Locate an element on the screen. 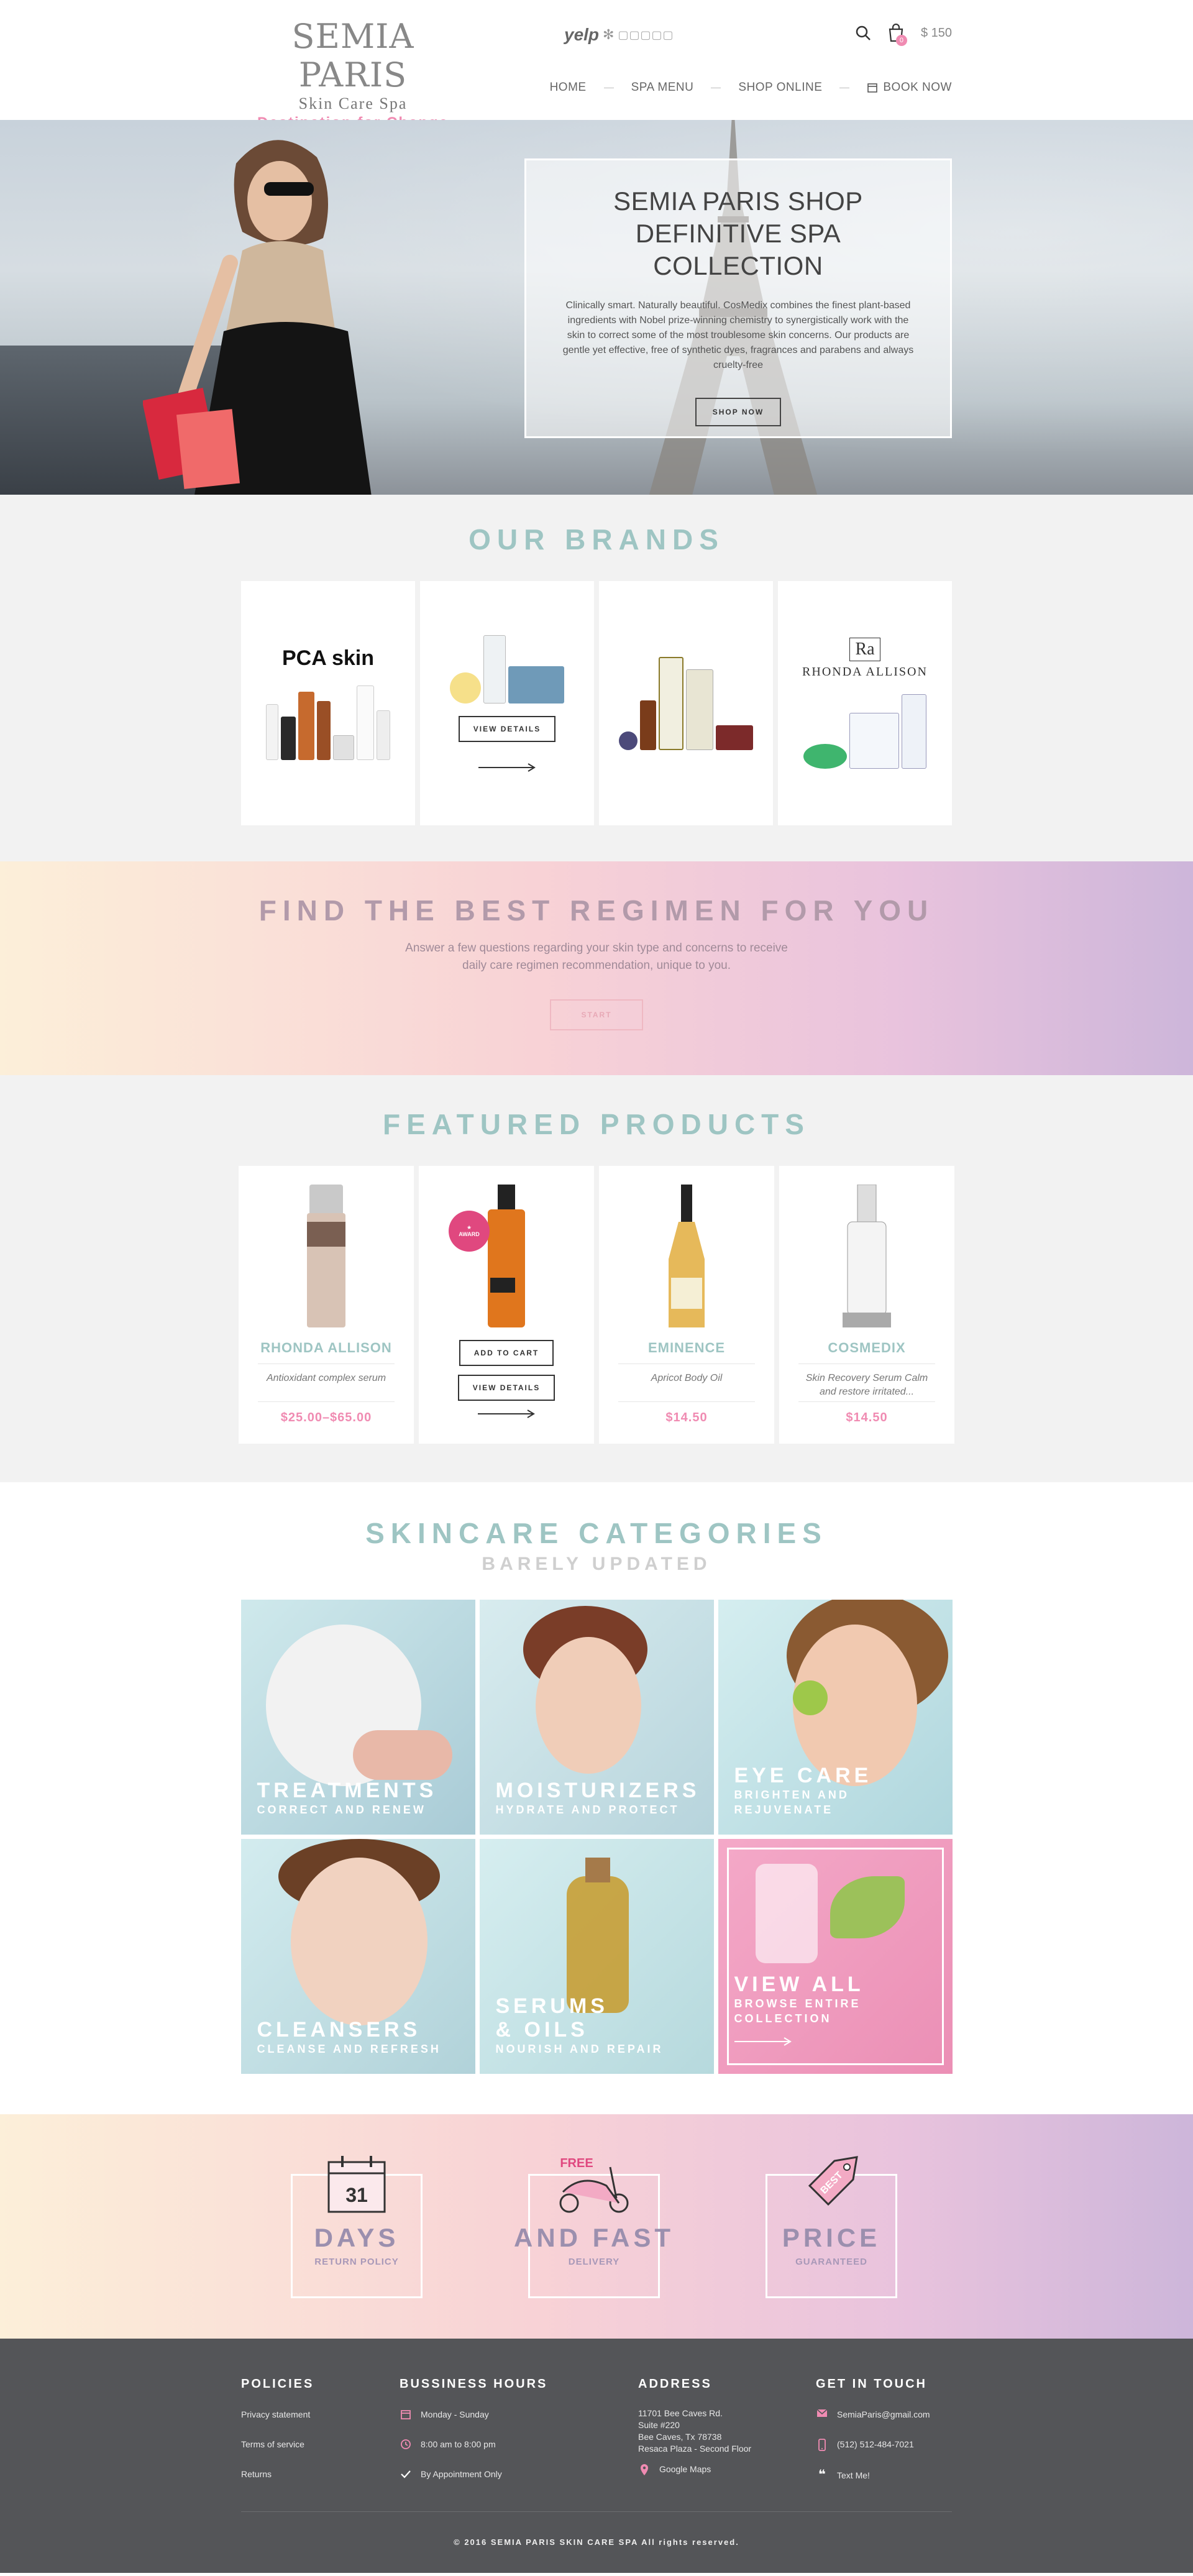 Image resolution: width=1193 pixels, height=2576 pixels. category-serums-oils: SERUMS & OILS NOURISH AND REPAIR is located at coordinates (596, 1956).